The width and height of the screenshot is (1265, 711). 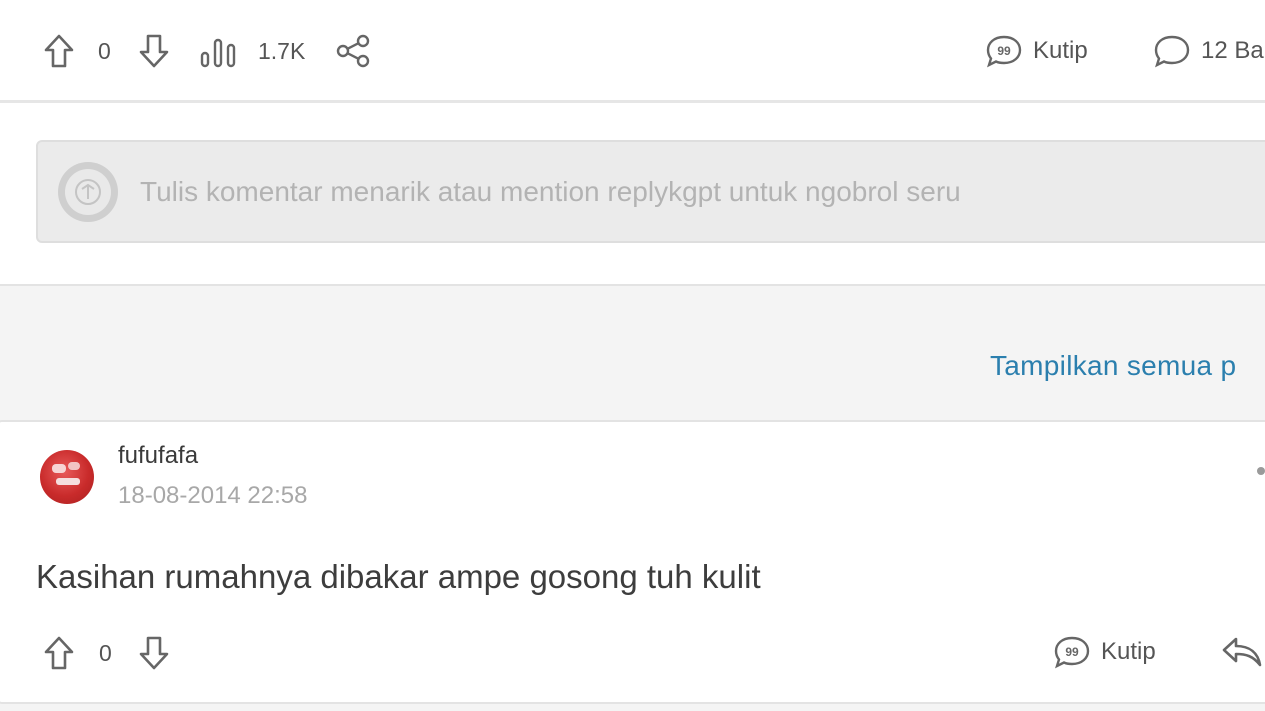 I want to click on reply-username: fufufafa, so click(x=158, y=456).